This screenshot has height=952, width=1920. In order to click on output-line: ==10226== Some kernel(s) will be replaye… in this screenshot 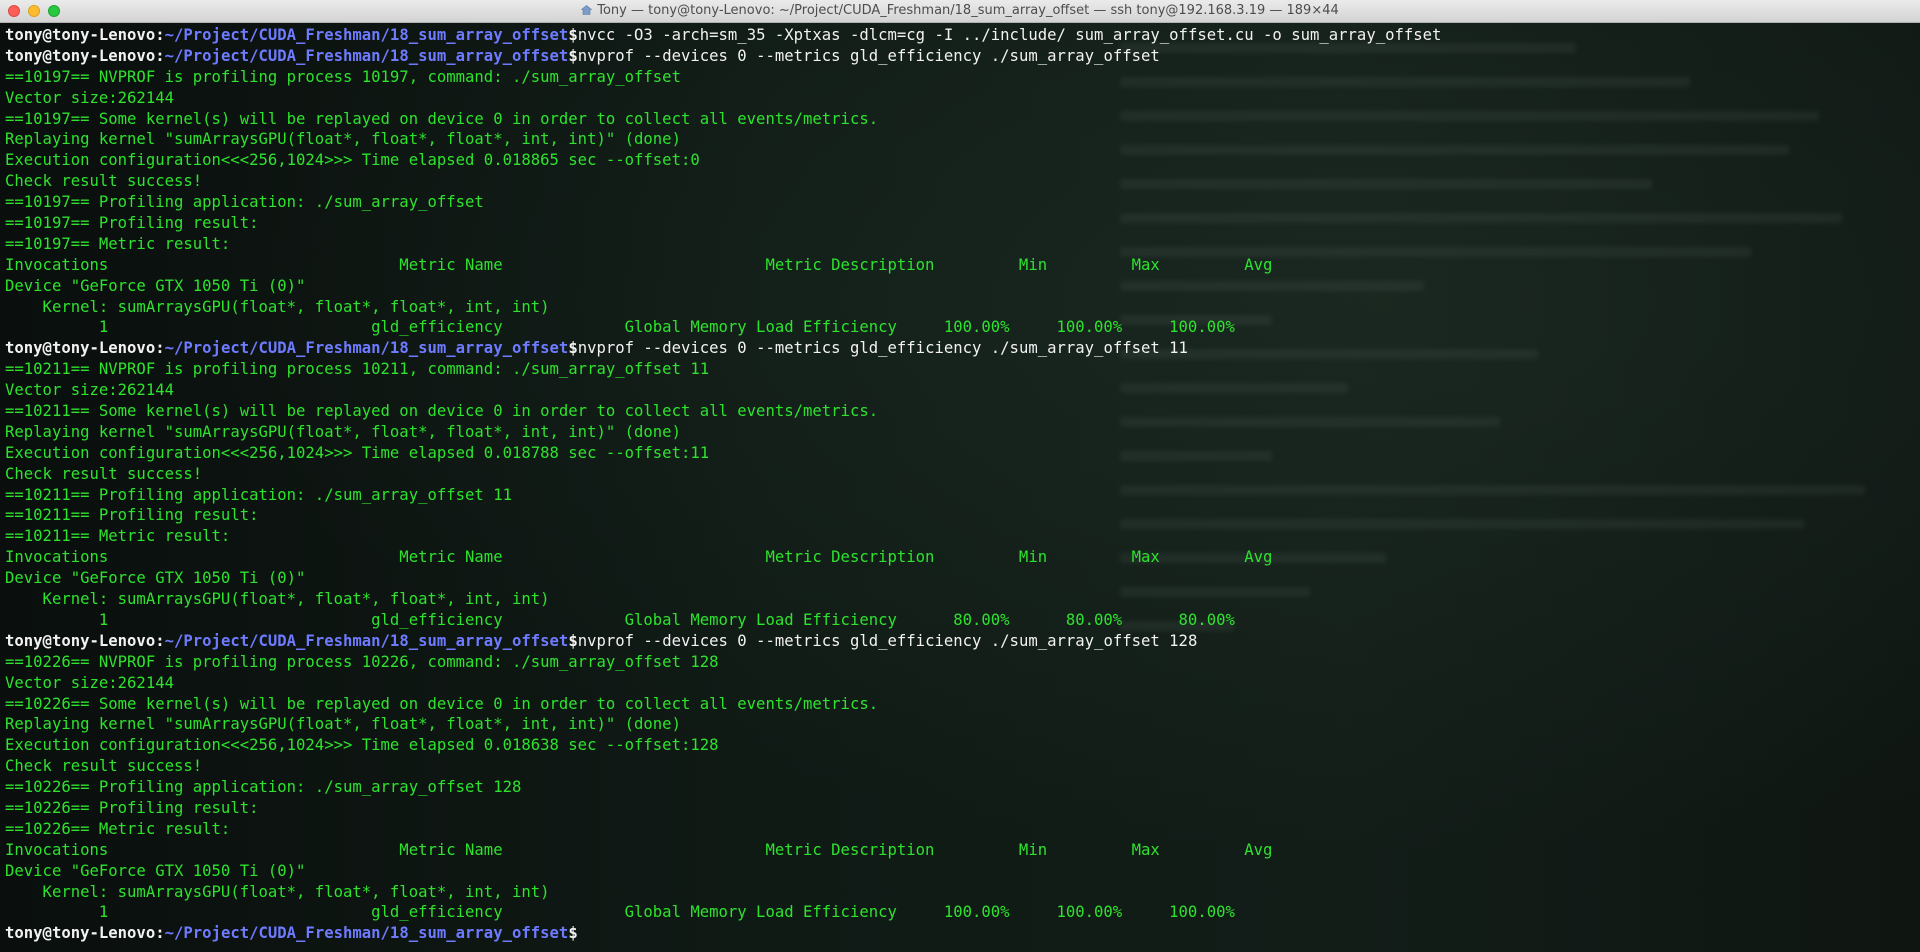, I will do `click(442, 703)`.